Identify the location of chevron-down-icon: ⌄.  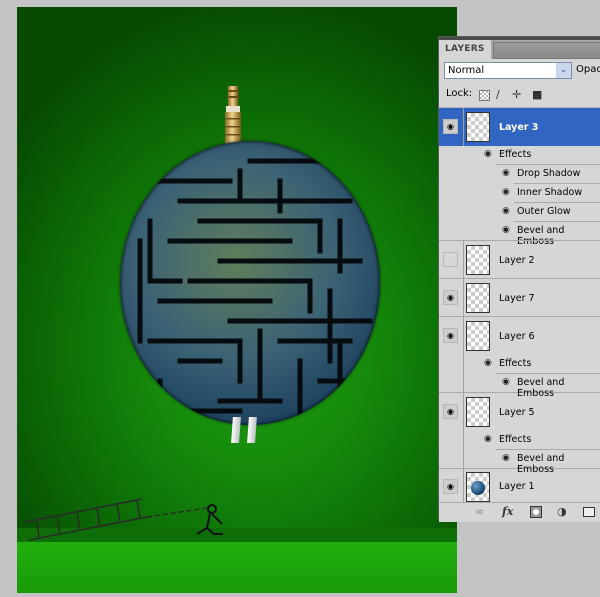
(563, 70).